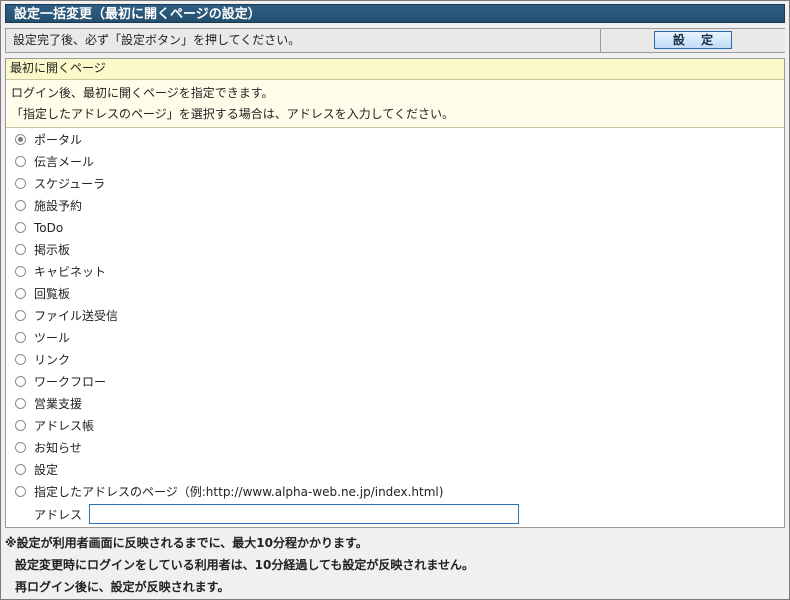  What do you see at coordinates (46, 470) in the screenshot?
I see `page-option-label: 設定` at bounding box center [46, 470].